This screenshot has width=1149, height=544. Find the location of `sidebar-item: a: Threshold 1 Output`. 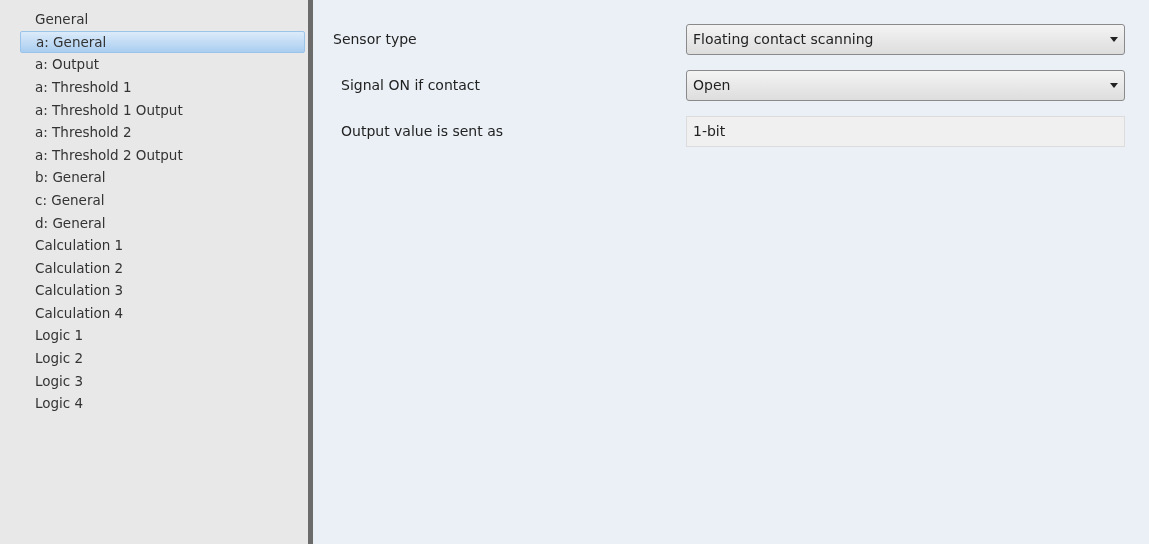

sidebar-item: a: Threshold 1 Output is located at coordinates (162, 109).